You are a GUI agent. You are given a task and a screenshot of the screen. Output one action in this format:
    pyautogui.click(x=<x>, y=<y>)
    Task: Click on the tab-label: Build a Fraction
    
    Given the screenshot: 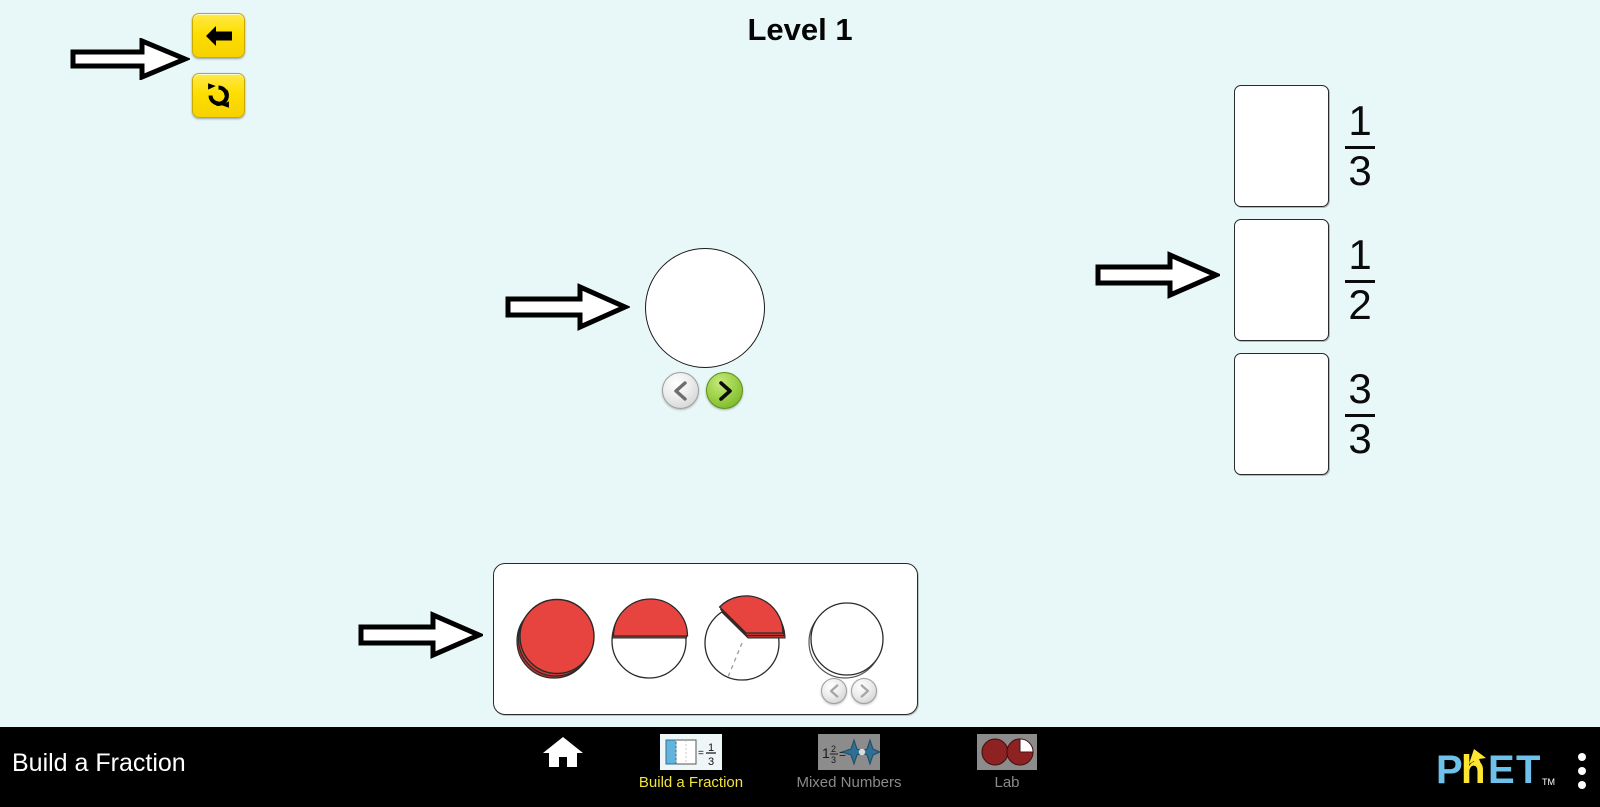 What is the action you would take?
    pyautogui.click(x=691, y=782)
    